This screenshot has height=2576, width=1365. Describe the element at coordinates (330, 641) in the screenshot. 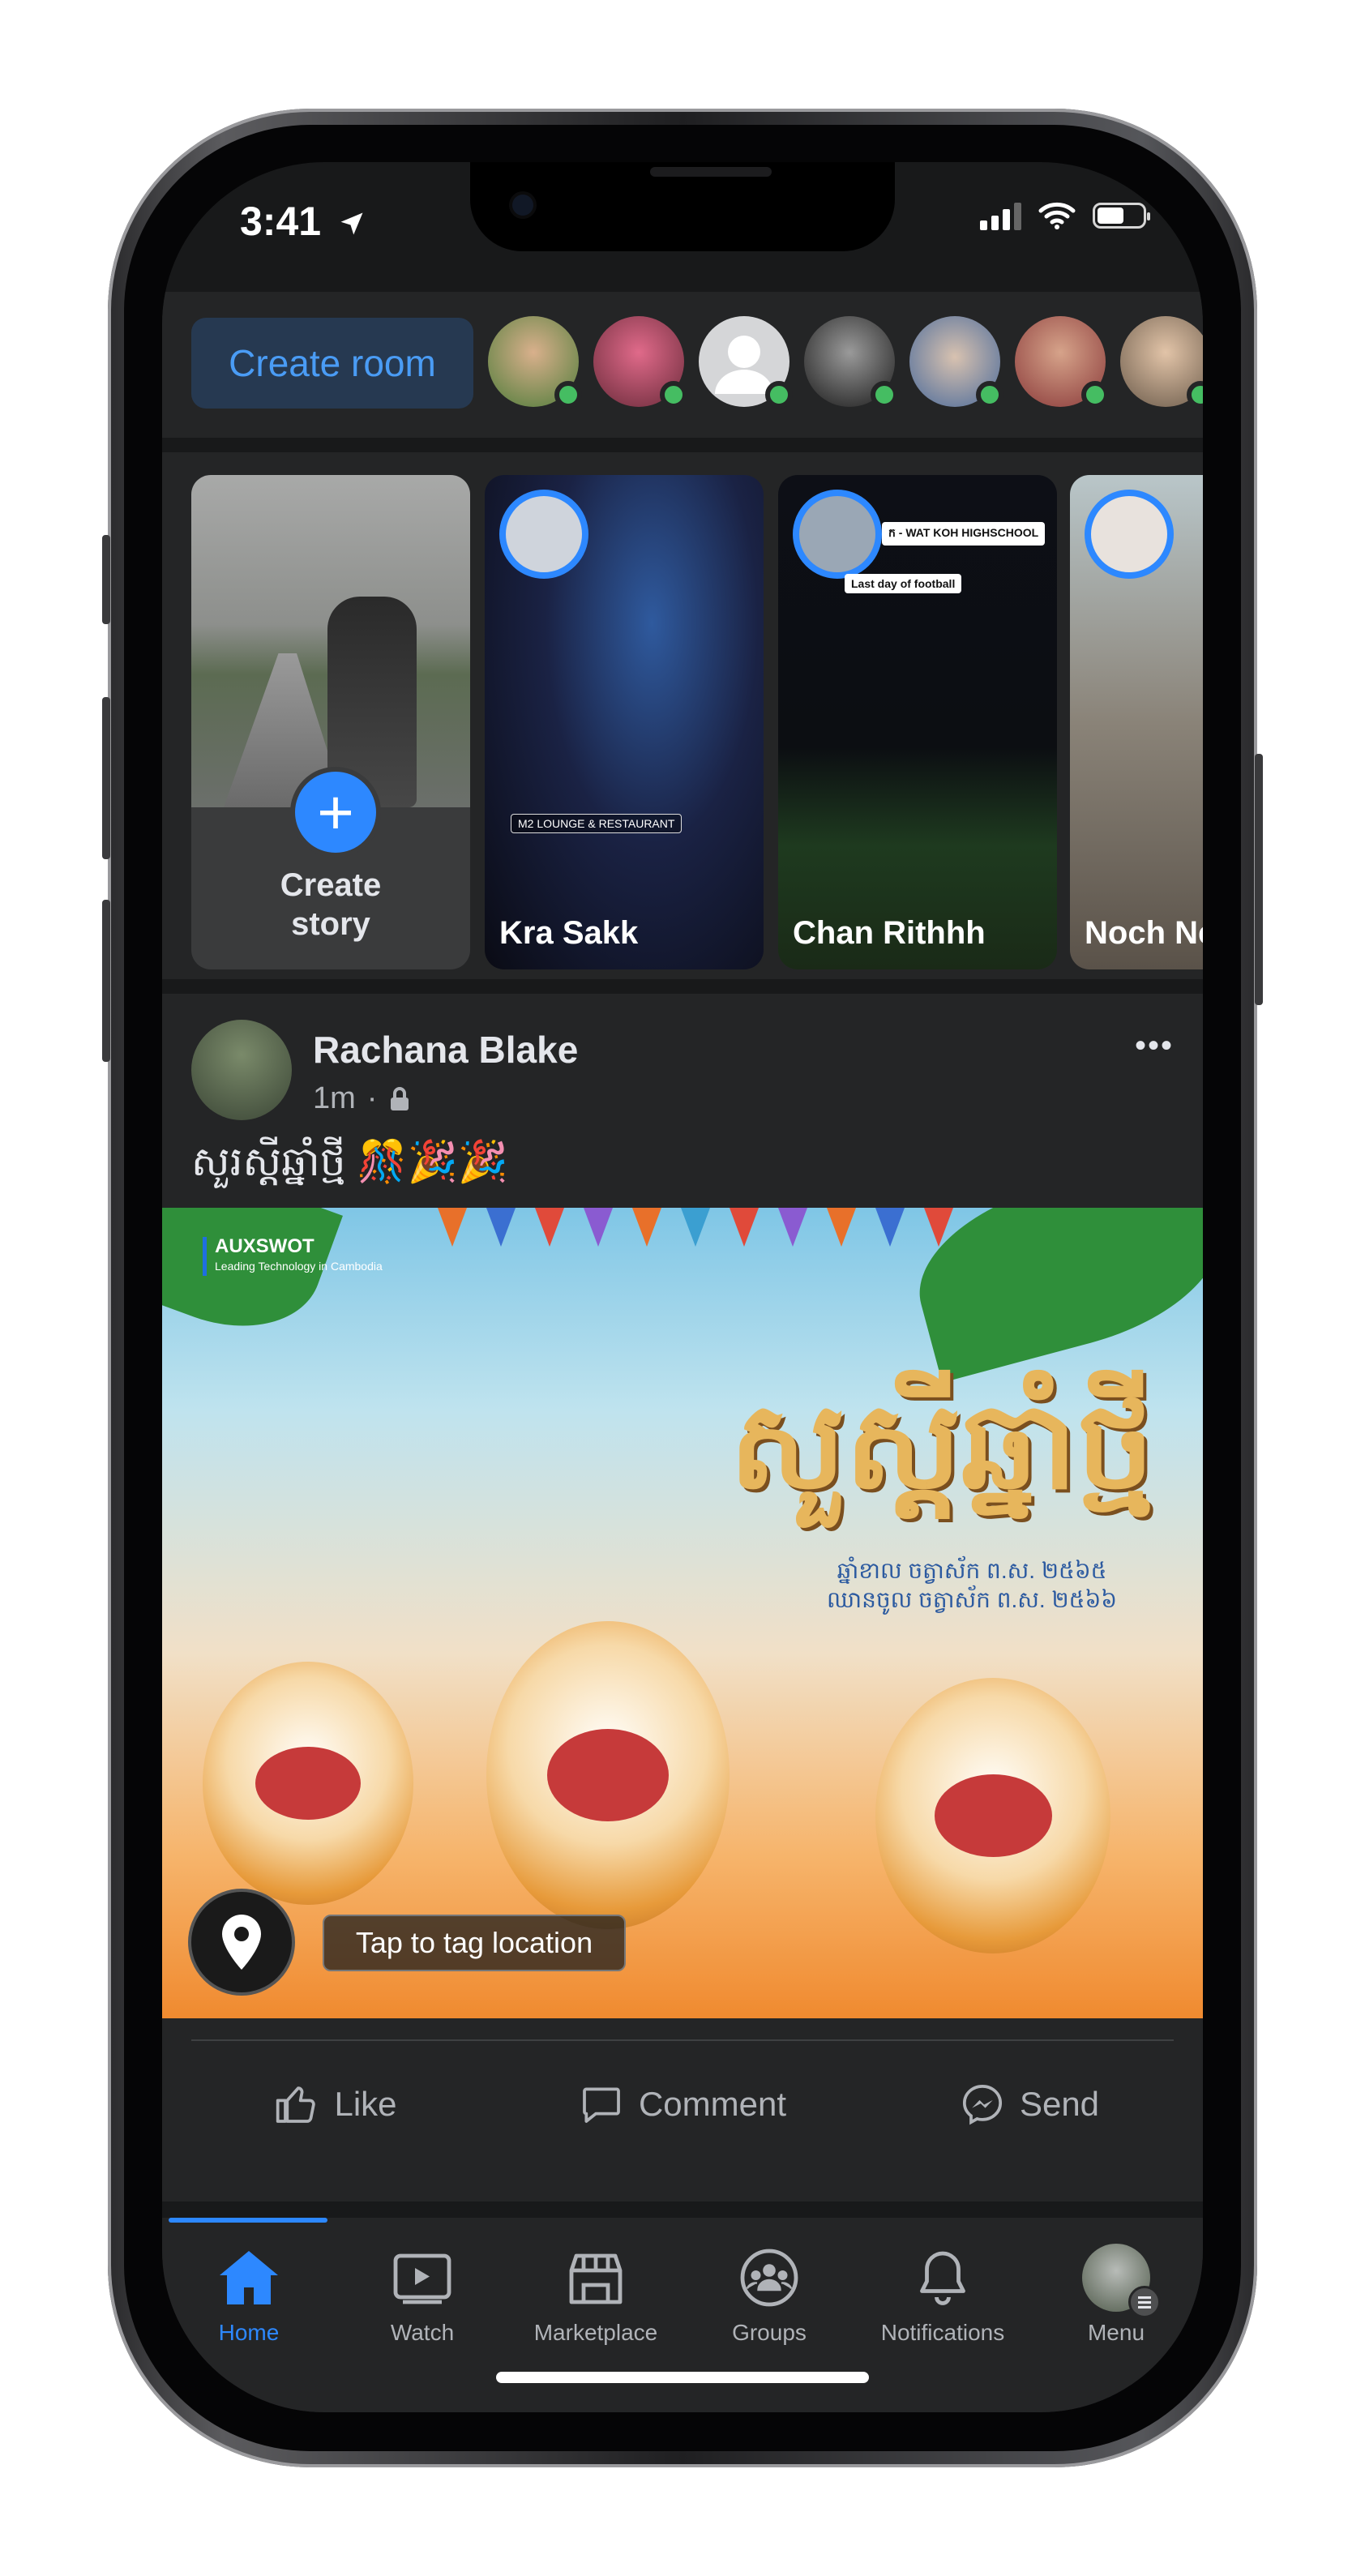

I see `profile-photo` at that location.